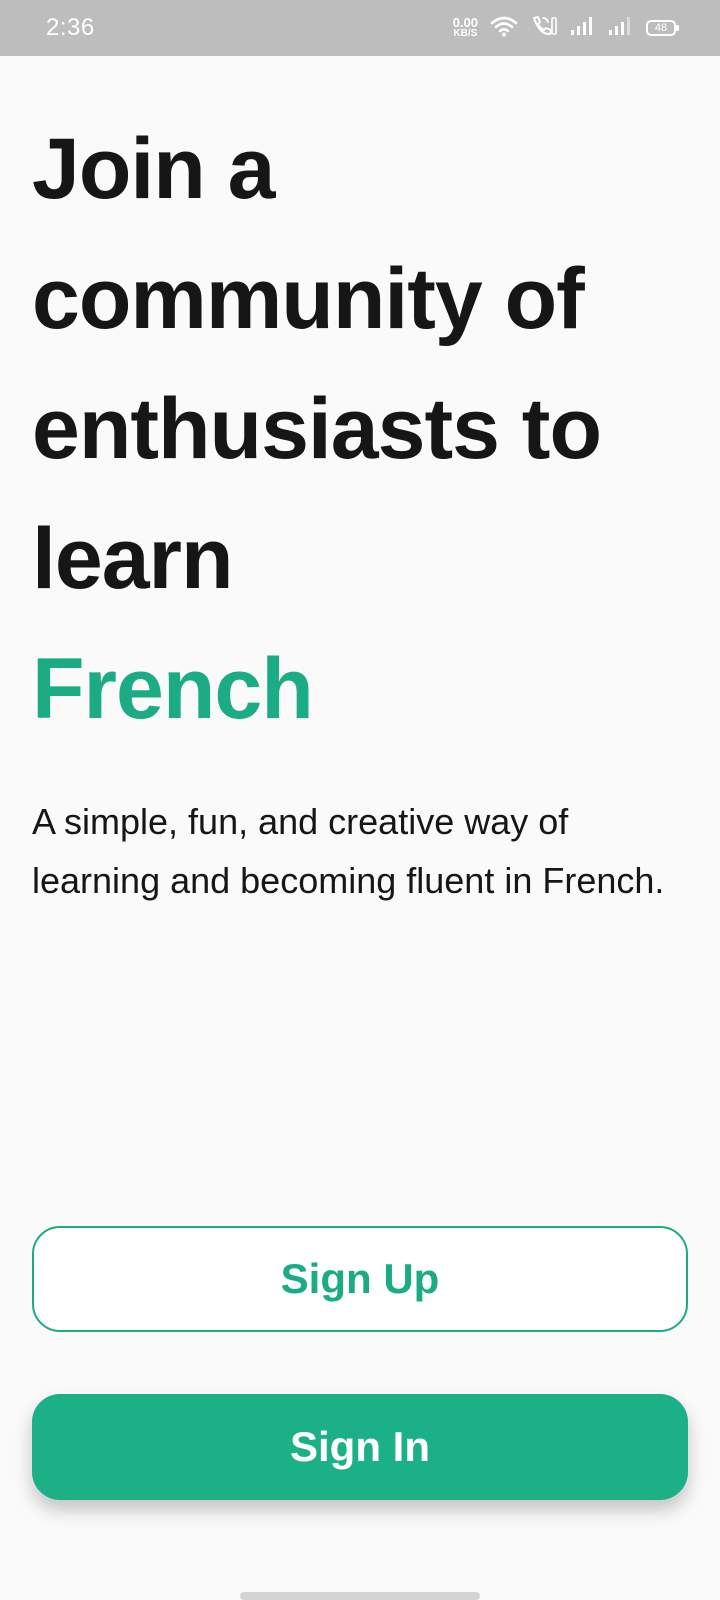 This screenshot has width=720, height=1600. I want to click on sign-in-button: Sign In, so click(360, 1447).